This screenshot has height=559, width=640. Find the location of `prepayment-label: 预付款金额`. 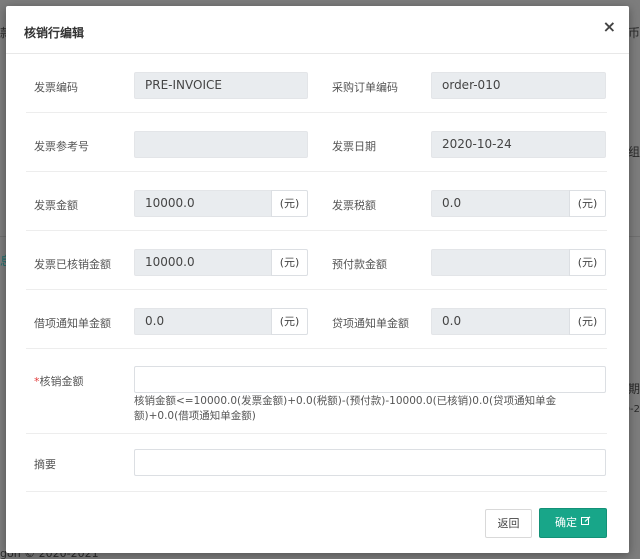

prepayment-label: 预付款金额 is located at coordinates (359, 264).